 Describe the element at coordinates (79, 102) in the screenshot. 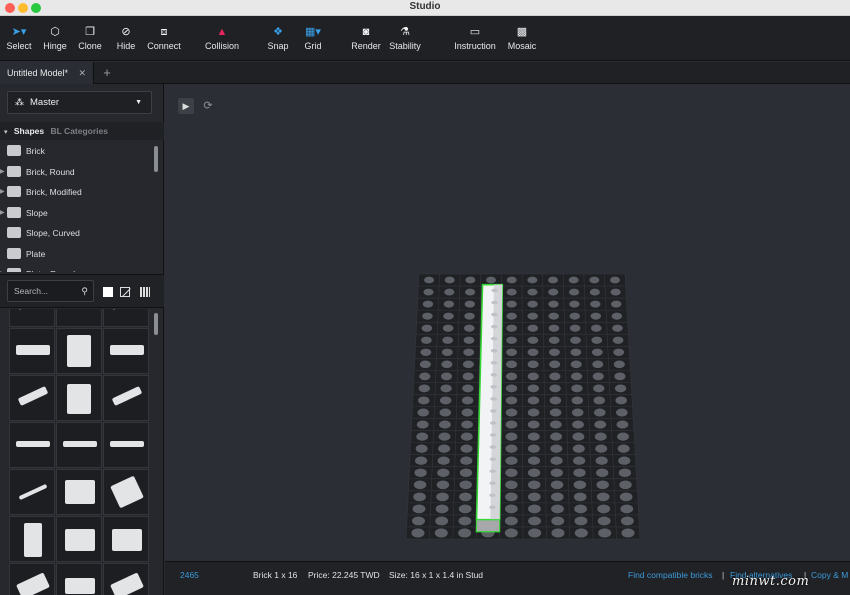

I see `palette-selector-dropdown: ⁂ Master ▼` at that location.